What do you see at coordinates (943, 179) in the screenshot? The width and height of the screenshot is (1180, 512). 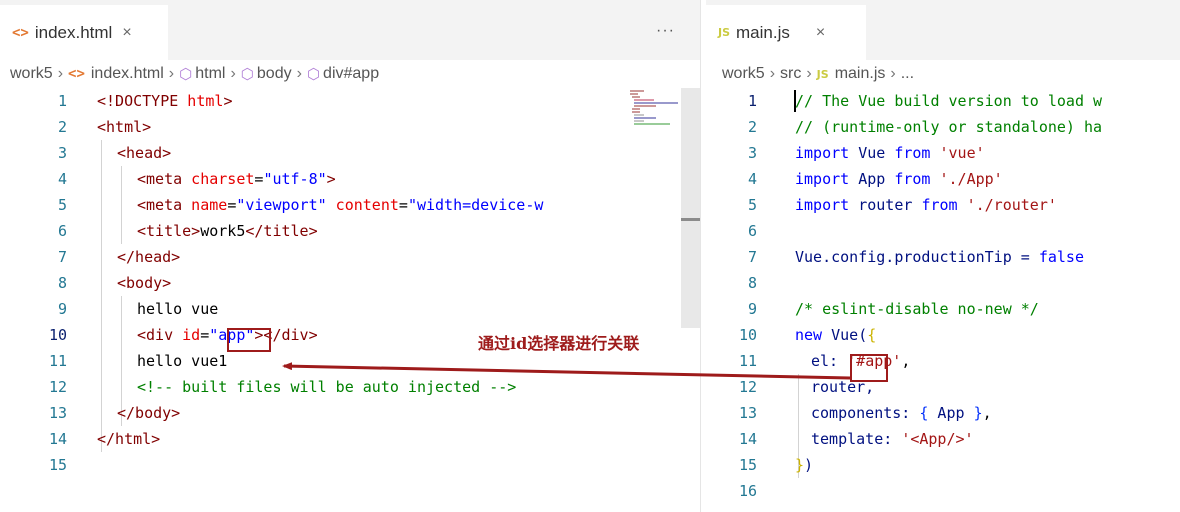 I see `code-line: 4 import App from './App'` at bounding box center [943, 179].